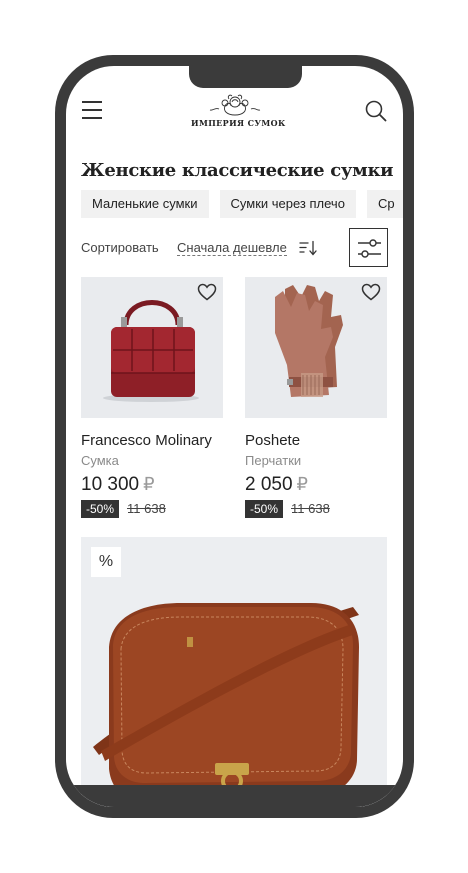 Image resolution: width=468 pixels, height=873 pixels. What do you see at coordinates (106, 562) in the screenshot?
I see `sale-percent-badge: %` at bounding box center [106, 562].